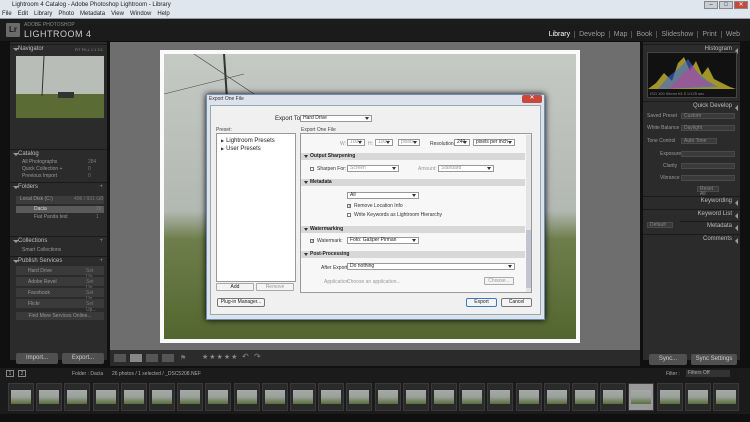 The image size is (750, 422). Describe the element at coordinates (699, 141) in the screenshot. I see `auto-tone-button: Auto Tone` at that location.